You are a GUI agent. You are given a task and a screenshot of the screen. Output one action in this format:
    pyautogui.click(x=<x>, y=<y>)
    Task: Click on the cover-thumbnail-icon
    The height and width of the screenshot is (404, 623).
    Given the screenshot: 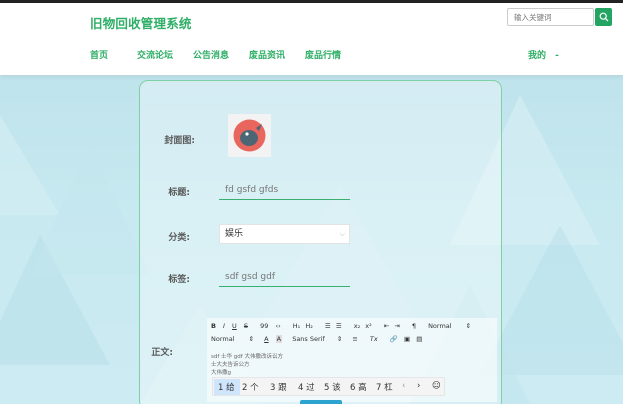 What is the action you would take?
    pyautogui.click(x=249, y=135)
    